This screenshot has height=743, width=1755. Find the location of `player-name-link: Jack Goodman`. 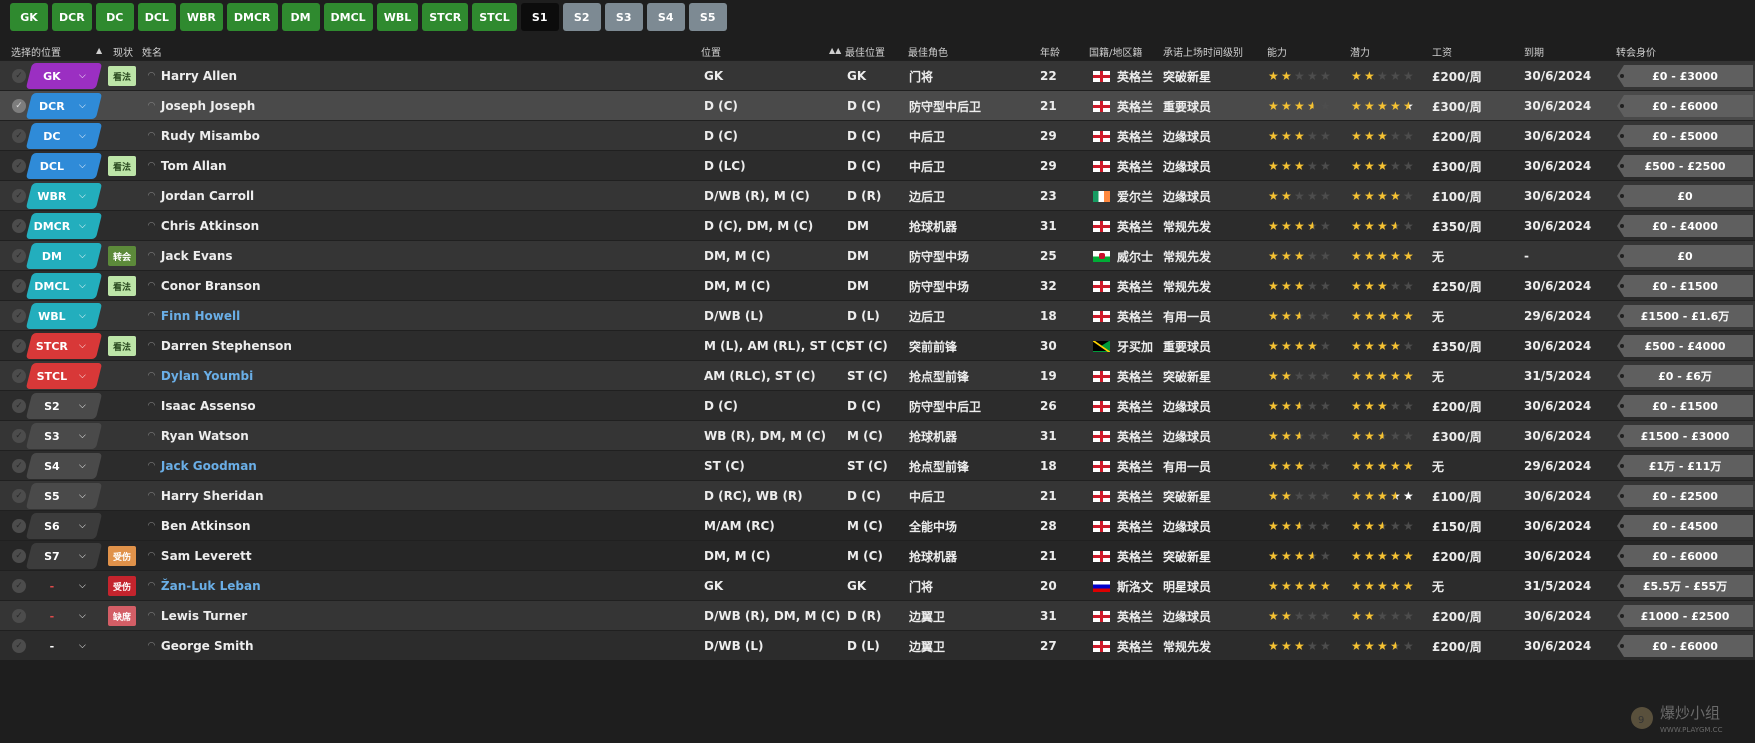

player-name-link: Jack Goodman is located at coordinates (209, 466).